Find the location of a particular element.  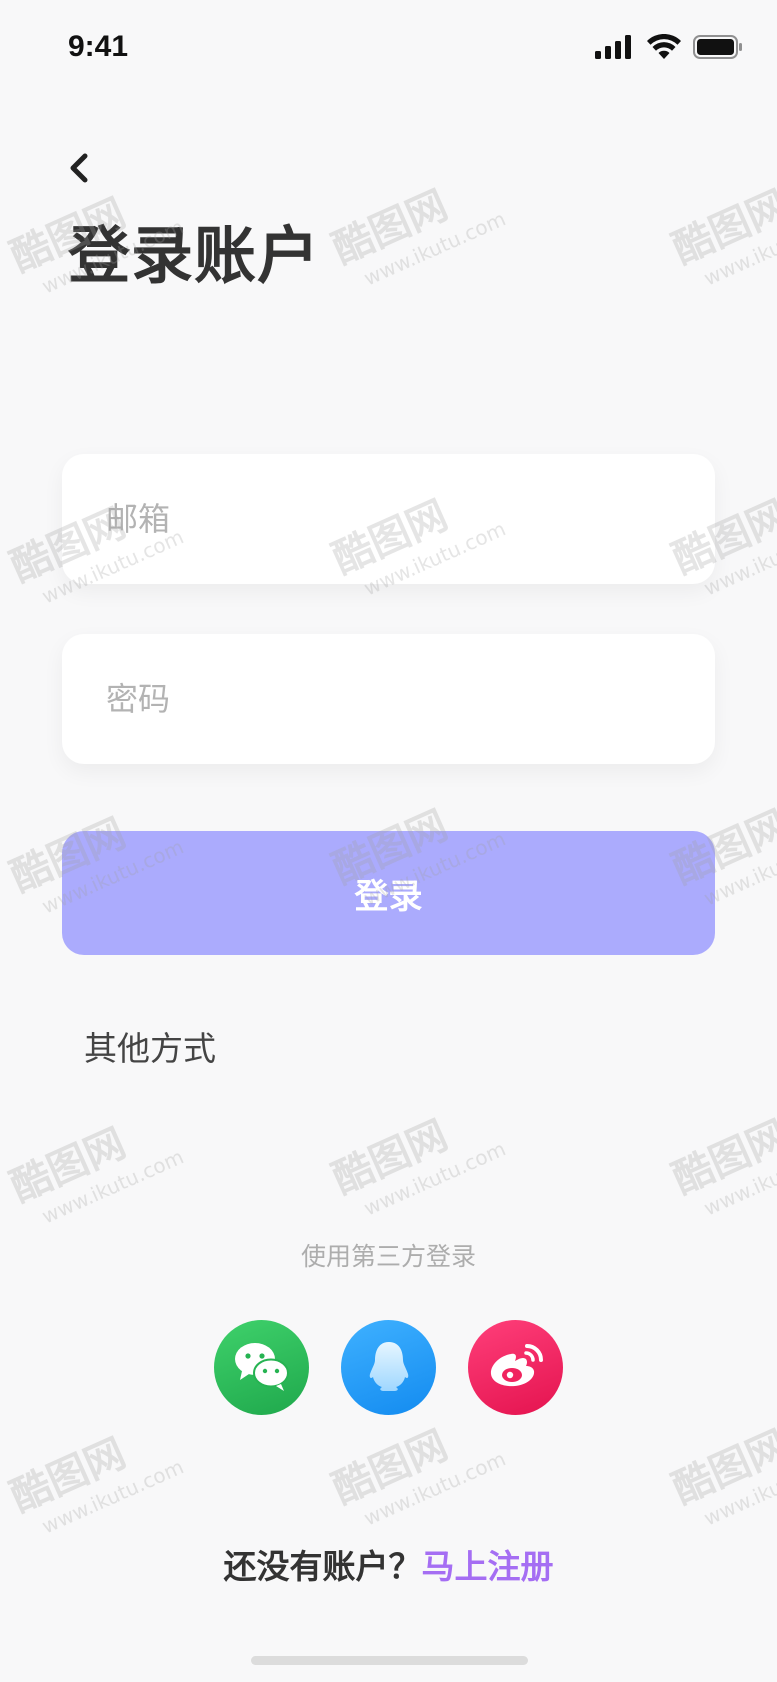

status-icons is located at coordinates (669, 48).